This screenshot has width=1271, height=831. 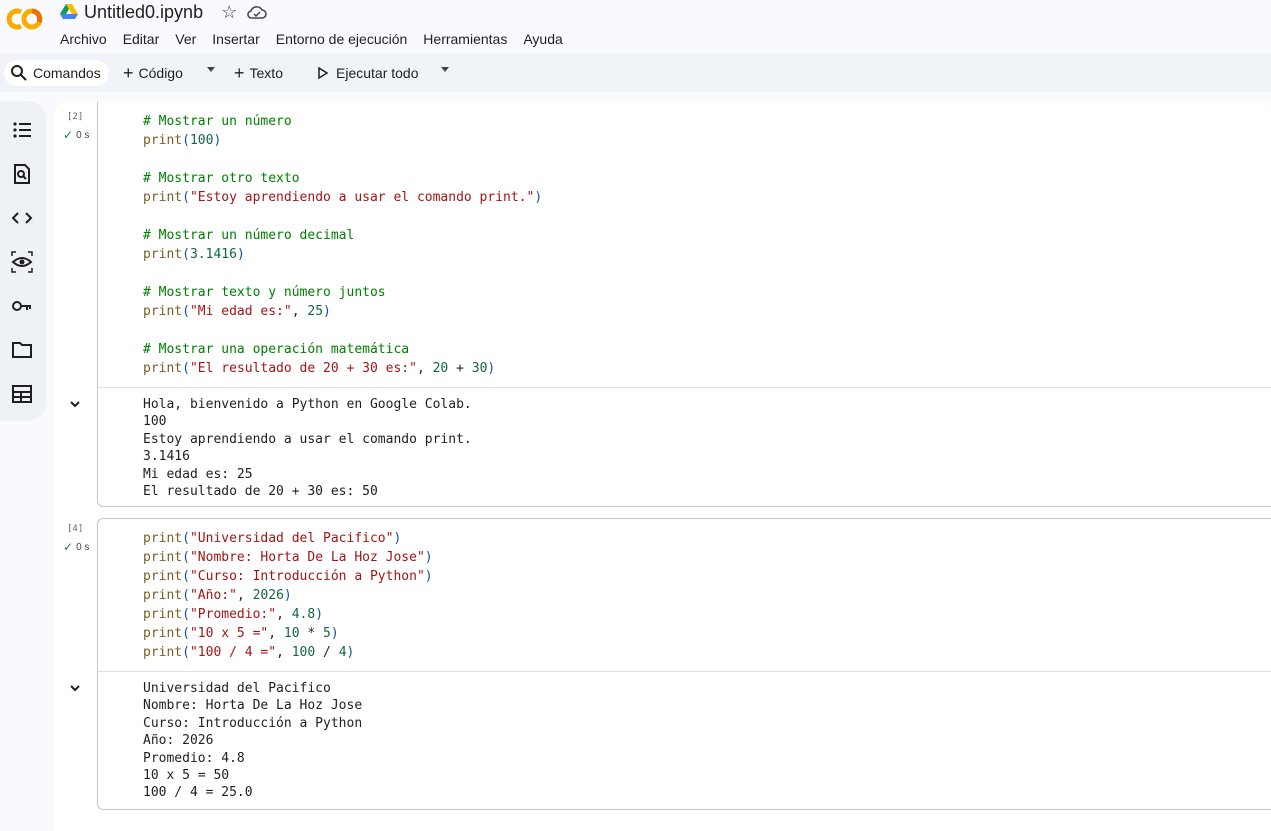 I want to click on code-comment: # Mostrar otro texto, so click(x=221, y=178).